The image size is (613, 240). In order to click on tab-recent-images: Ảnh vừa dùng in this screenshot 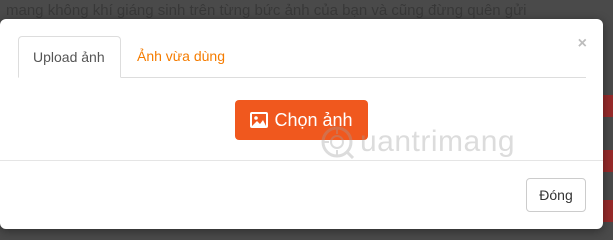, I will do `click(181, 56)`.